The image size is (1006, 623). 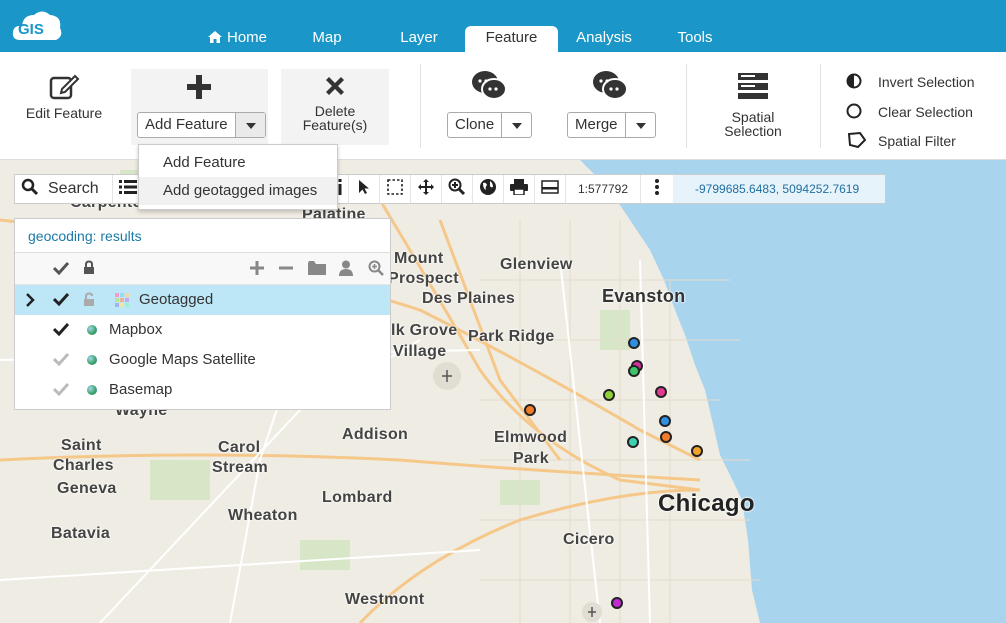 I want to click on globe-icon, so click(x=488, y=189).